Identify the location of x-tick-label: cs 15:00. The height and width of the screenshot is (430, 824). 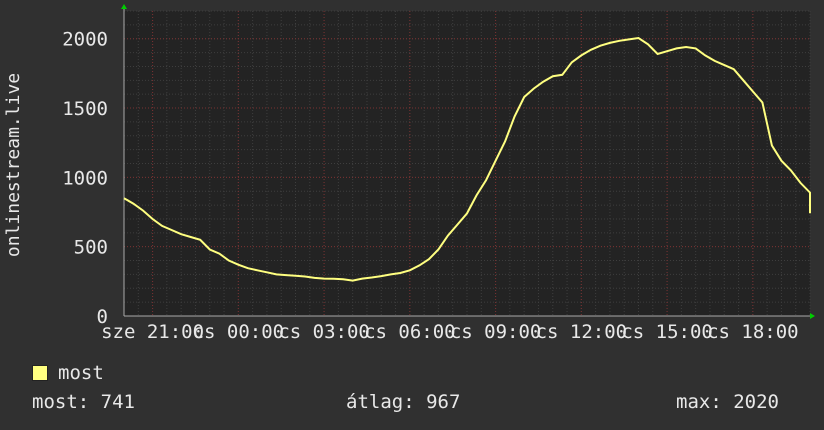
(667, 332).